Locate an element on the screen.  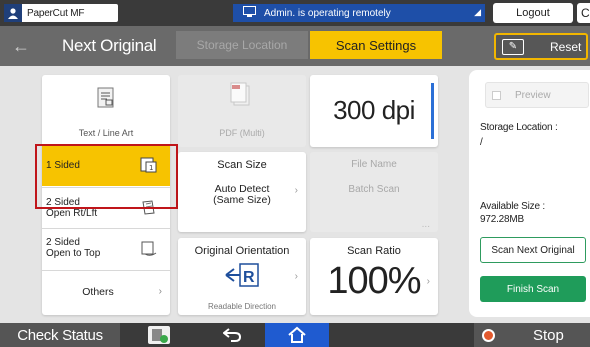
scan-ratio-card: Scan Ratio 100% › is located at coordinates (374, 276).